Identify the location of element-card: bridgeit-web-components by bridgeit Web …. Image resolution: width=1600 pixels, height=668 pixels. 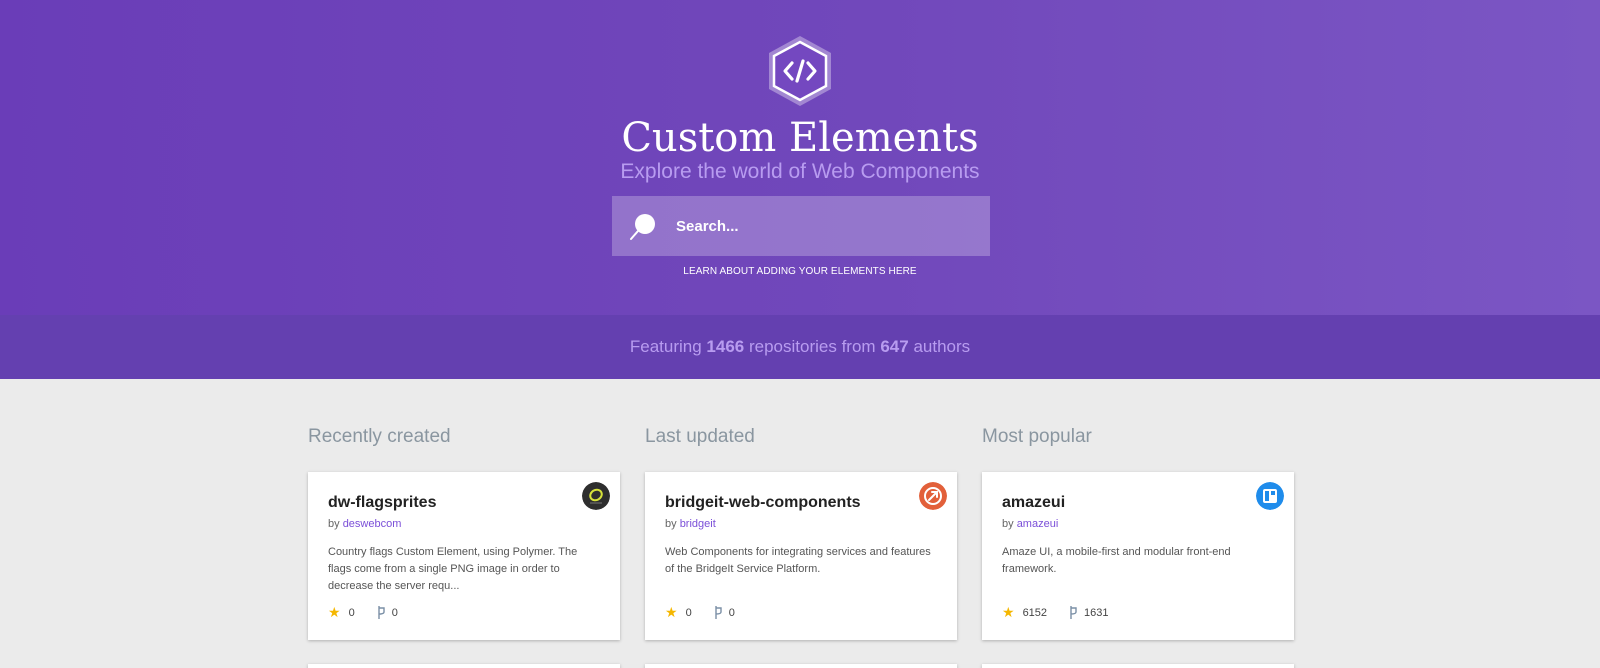
(801, 556).